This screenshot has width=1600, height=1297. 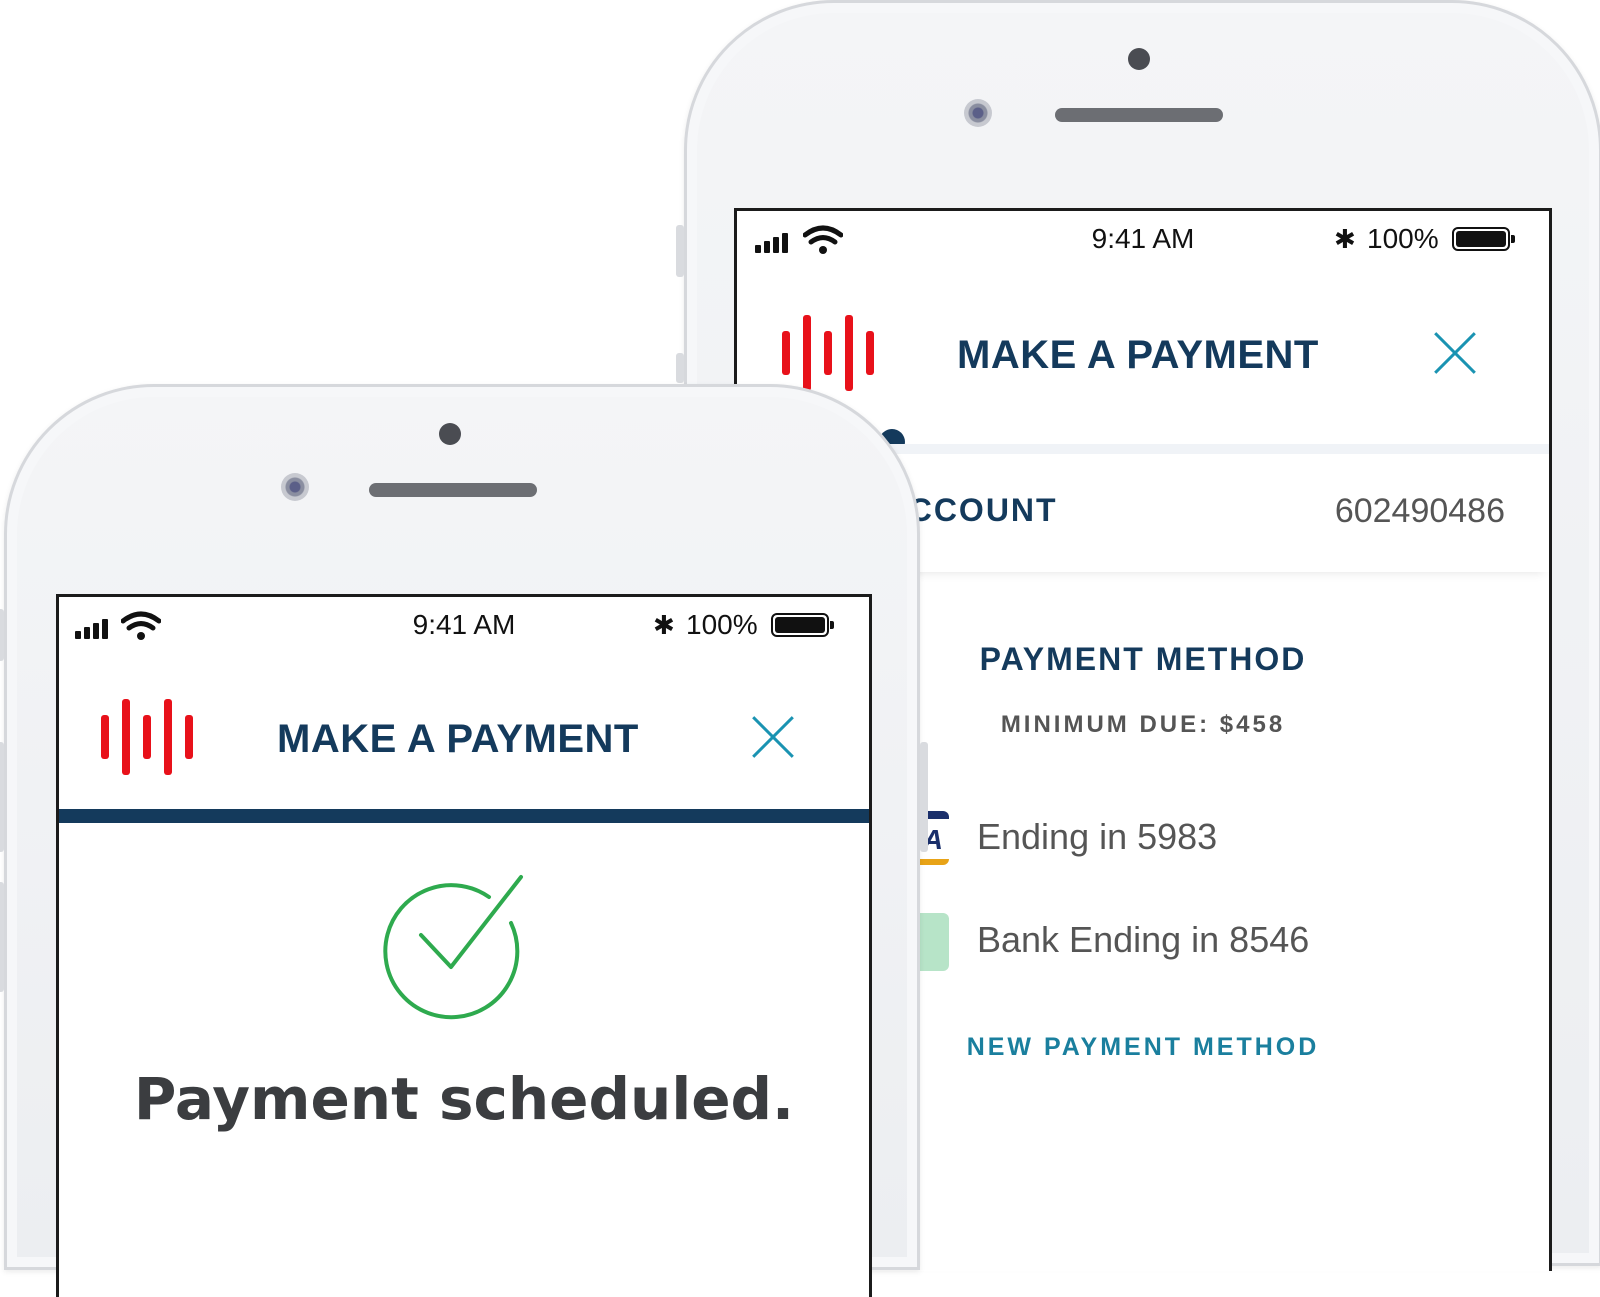 What do you see at coordinates (464, 1099) in the screenshot?
I see `confirmation-message: Payment scheduled.` at bounding box center [464, 1099].